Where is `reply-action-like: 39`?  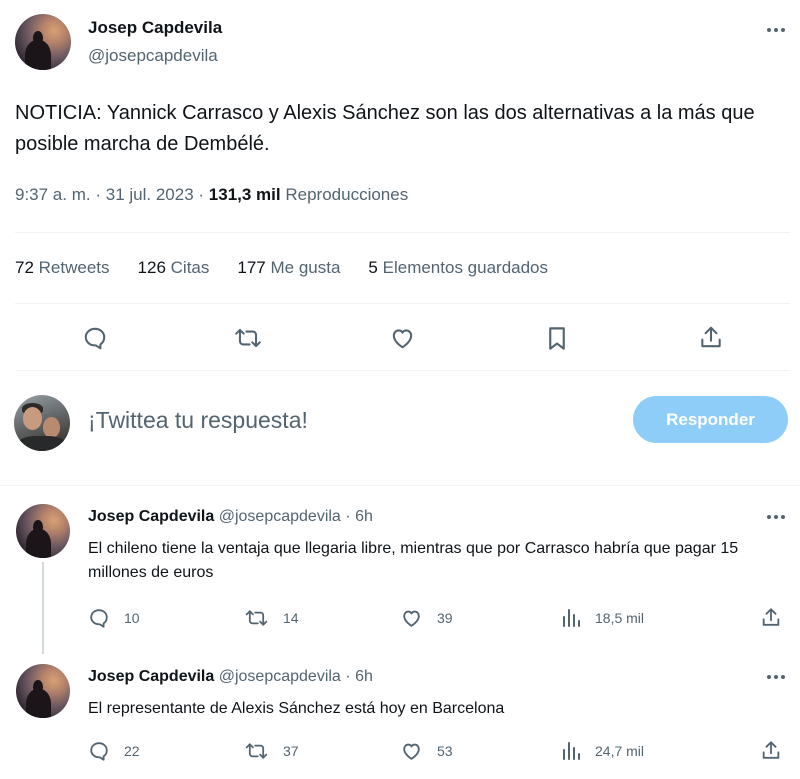
reply-action-like: 39 is located at coordinates (426, 618).